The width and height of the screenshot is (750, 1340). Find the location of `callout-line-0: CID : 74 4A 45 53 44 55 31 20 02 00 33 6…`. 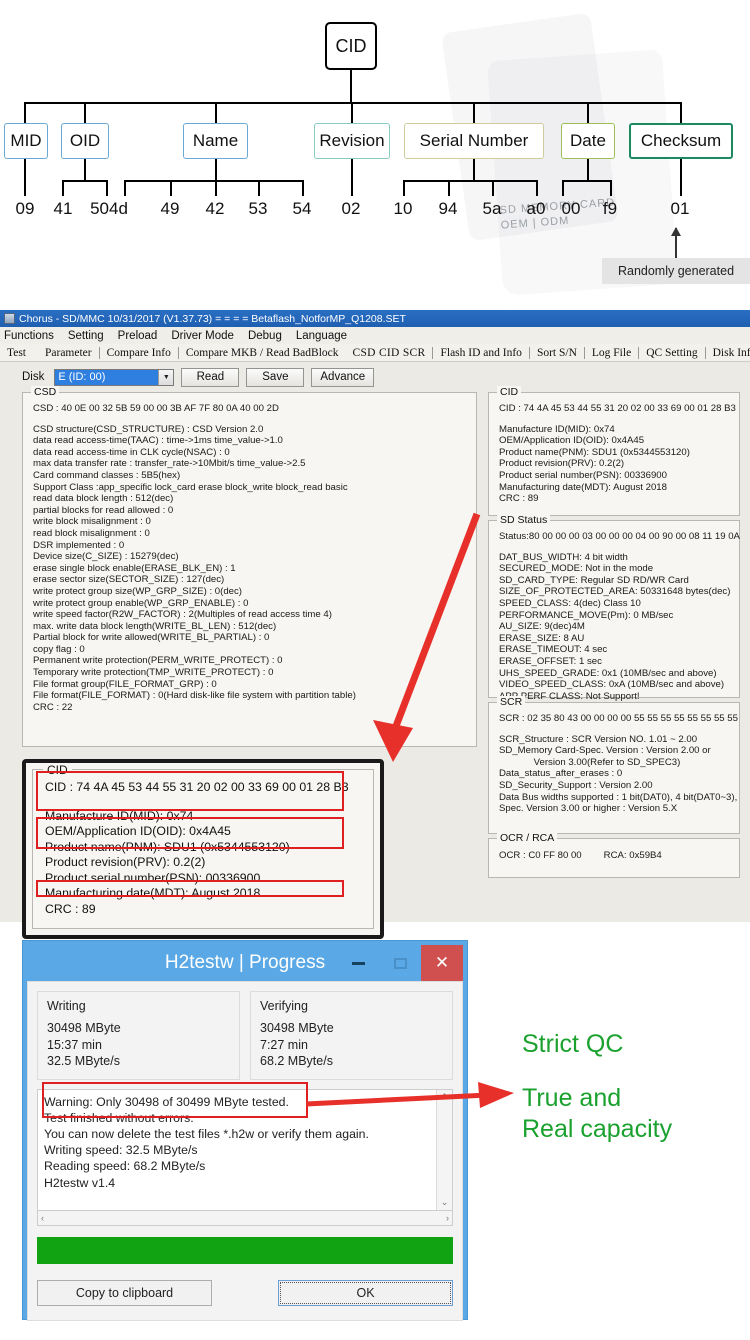

callout-line-0: CID : 74 4A 45 53 44 55 31 20 02 00 33 6… is located at coordinates (197, 787).